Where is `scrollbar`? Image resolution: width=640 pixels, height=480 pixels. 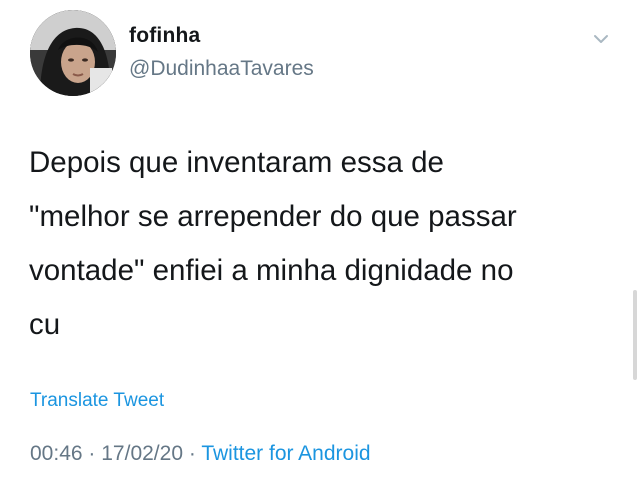
scrollbar is located at coordinates (635, 335).